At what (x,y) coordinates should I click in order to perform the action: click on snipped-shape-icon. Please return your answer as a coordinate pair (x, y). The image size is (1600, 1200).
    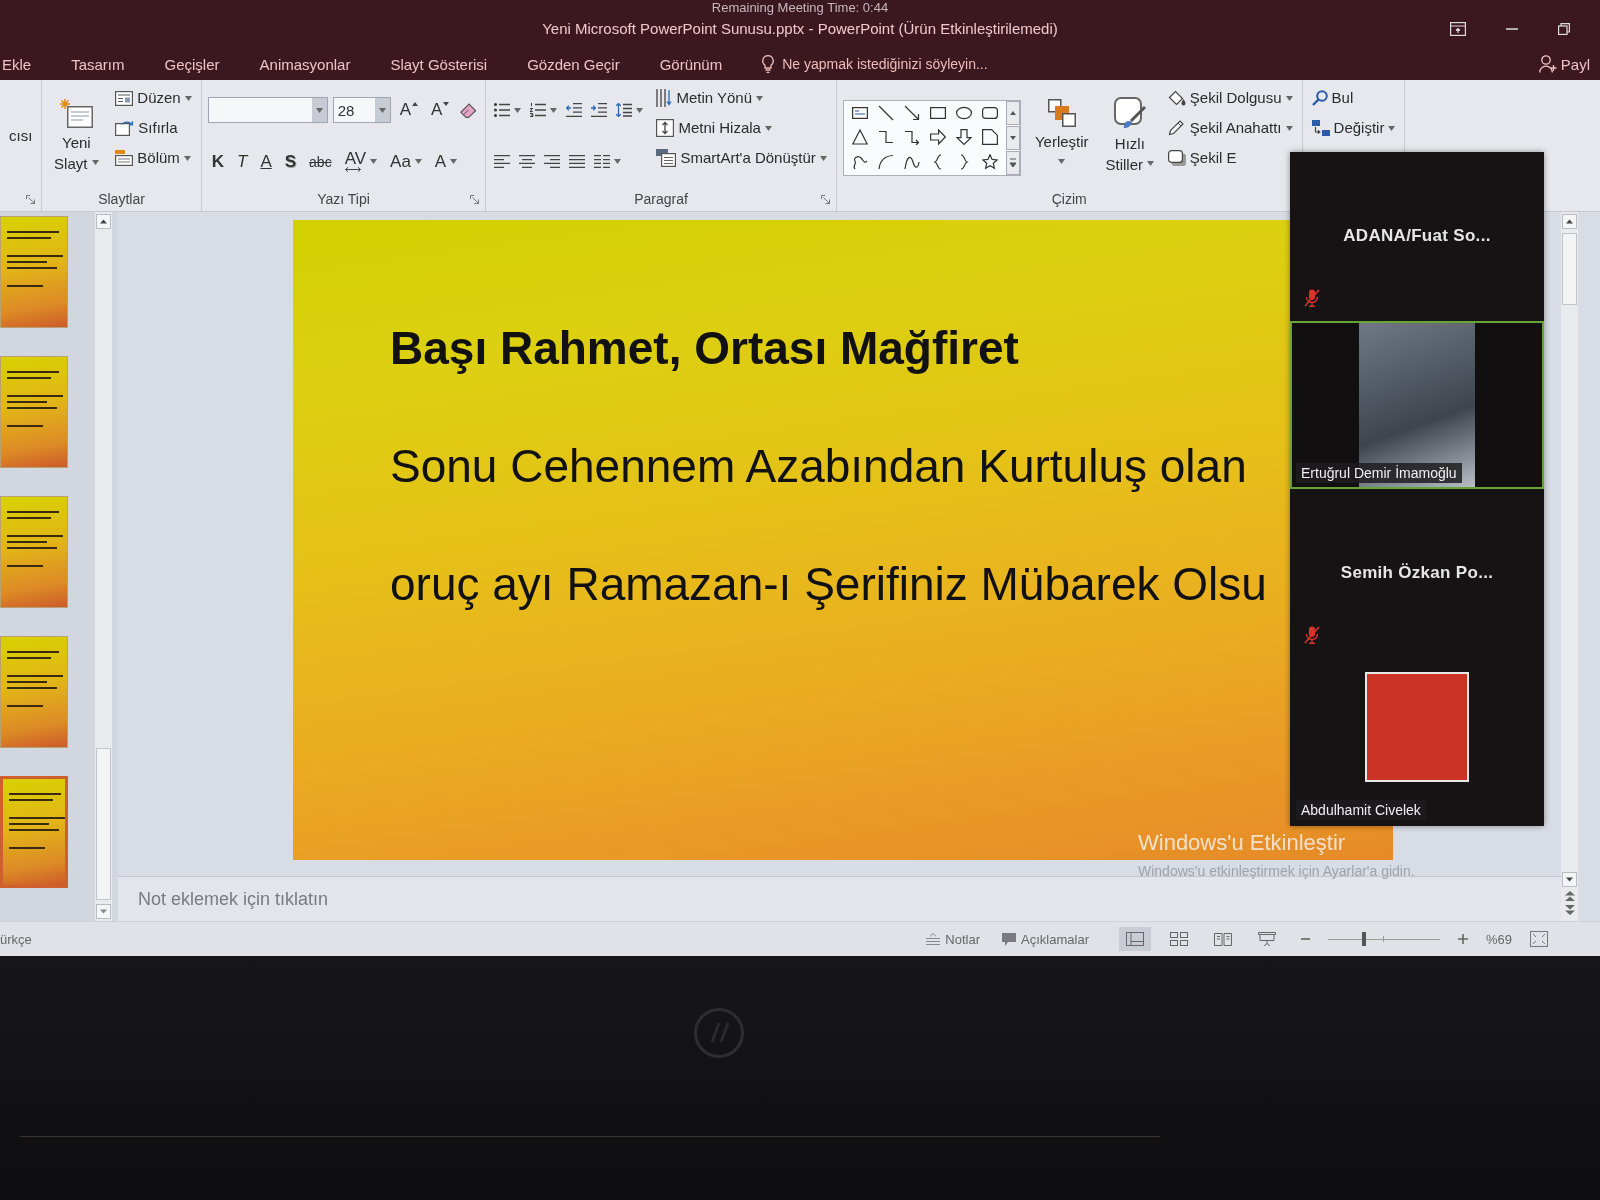
    Looking at the image, I should click on (989, 137).